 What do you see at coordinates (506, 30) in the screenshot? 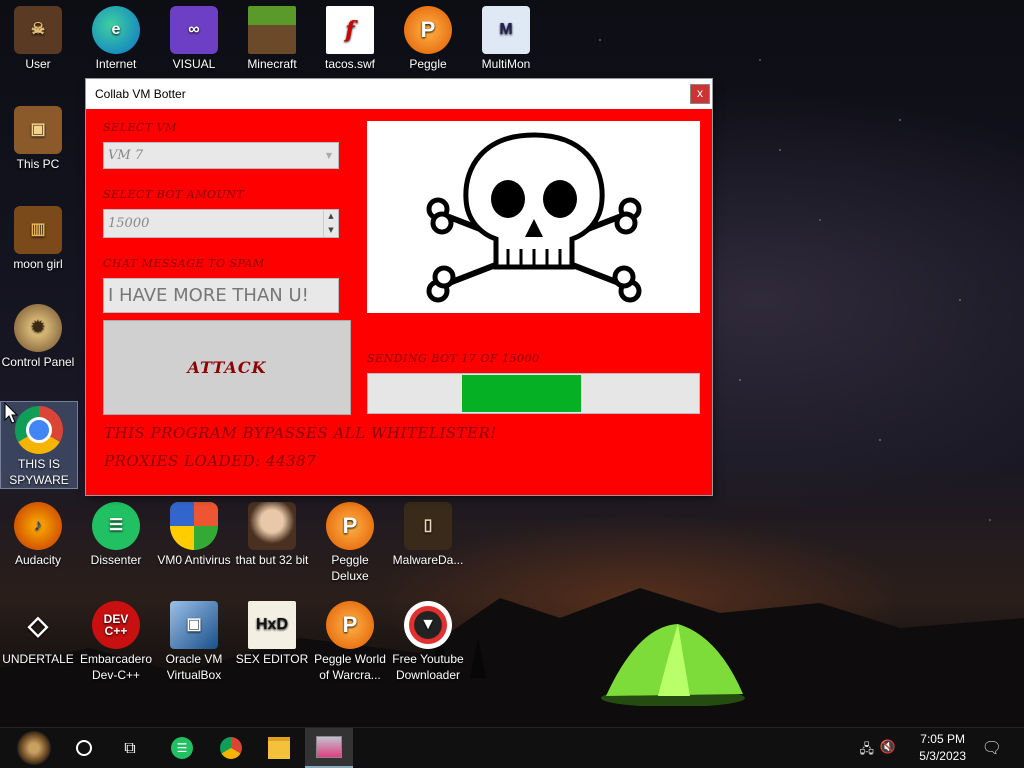
I see `multimon-icon: M` at bounding box center [506, 30].